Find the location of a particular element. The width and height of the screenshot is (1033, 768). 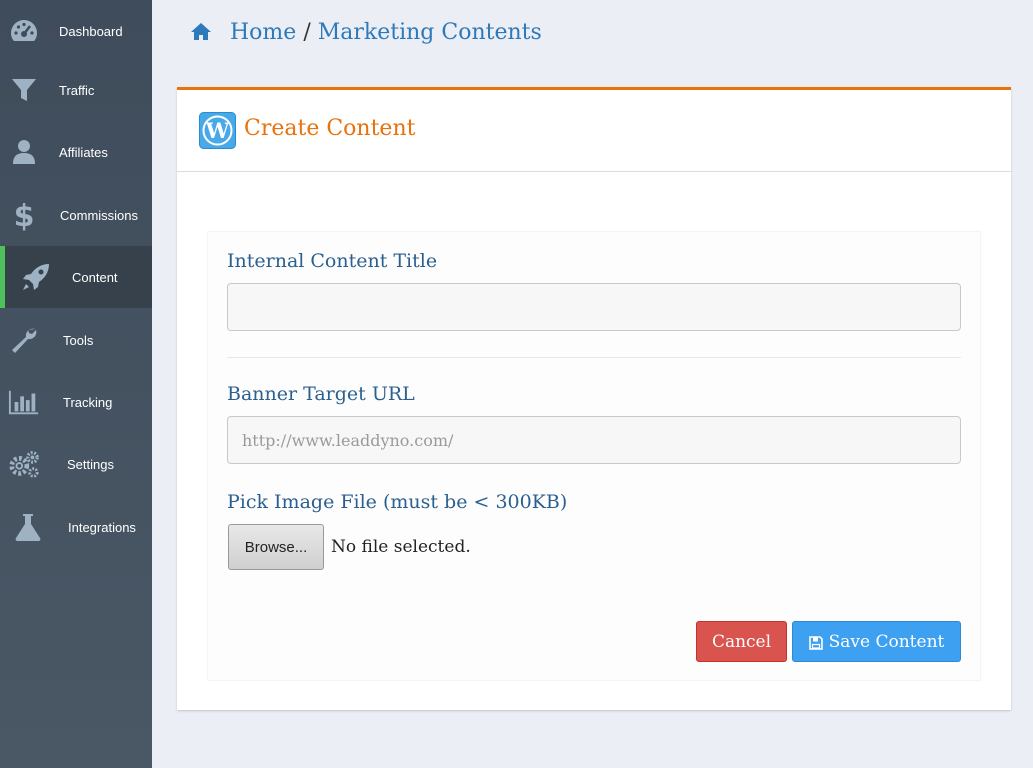

card-title: Create Content is located at coordinates (330, 128).